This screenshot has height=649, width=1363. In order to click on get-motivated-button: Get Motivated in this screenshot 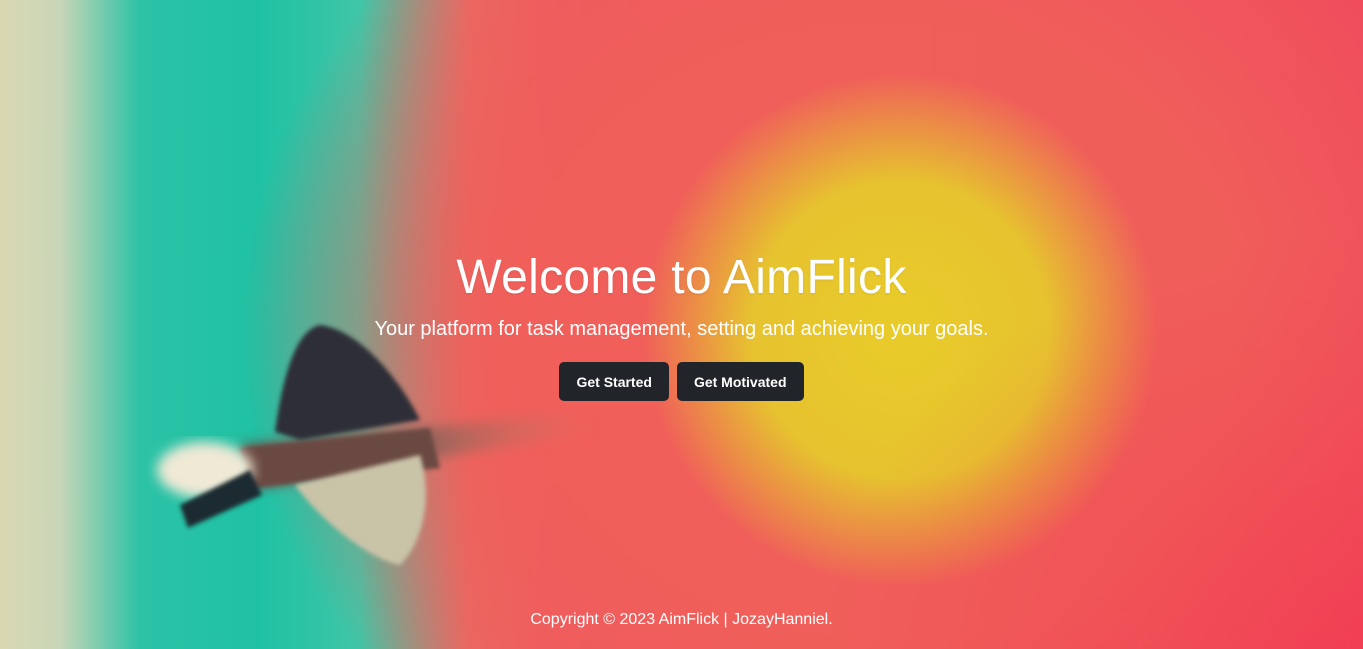, I will do `click(740, 381)`.